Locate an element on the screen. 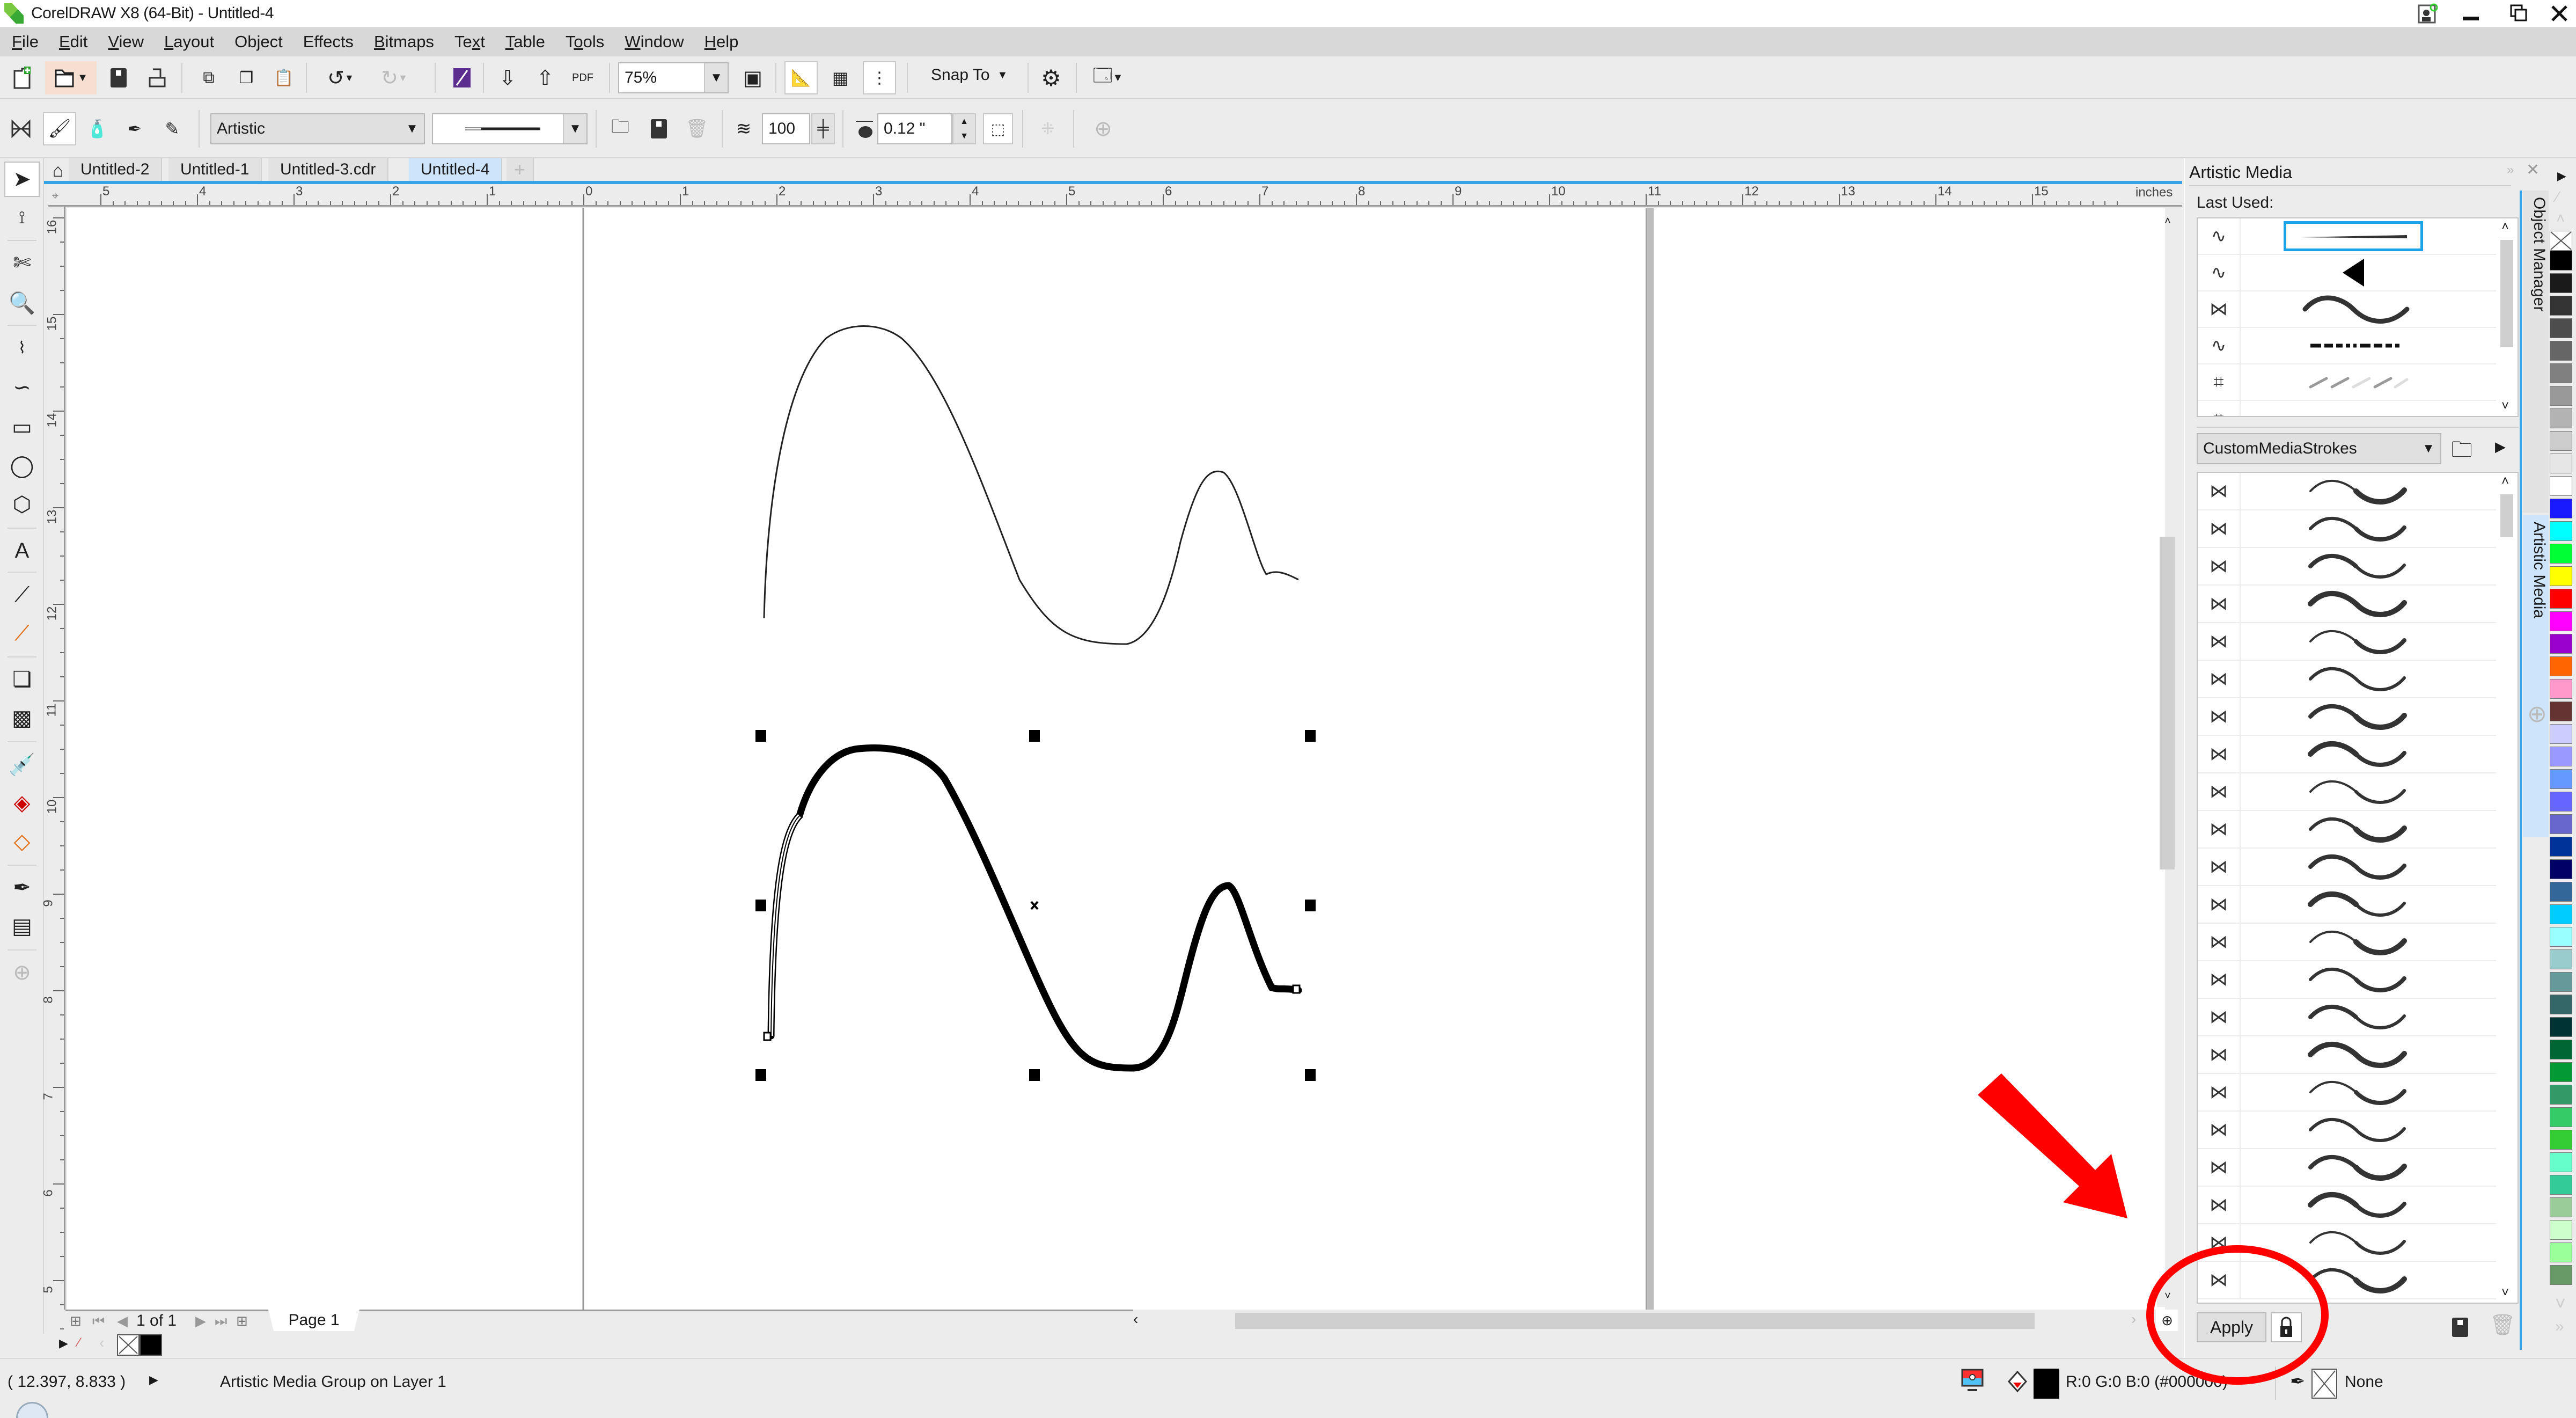  menu-help: Help is located at coordinates (727, 42).